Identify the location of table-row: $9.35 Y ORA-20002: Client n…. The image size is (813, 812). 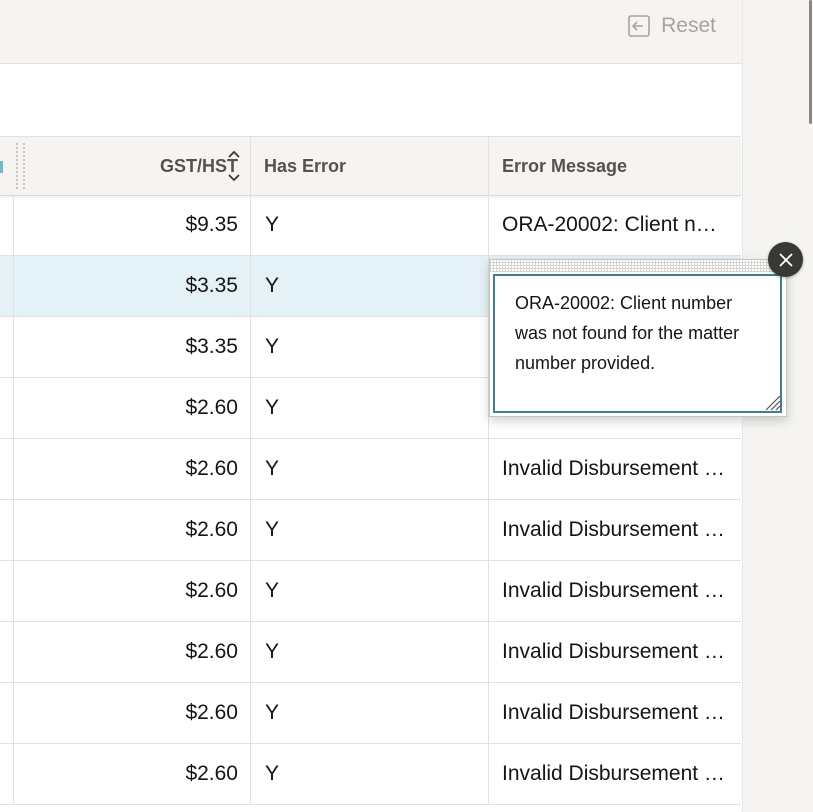
(370, 225).